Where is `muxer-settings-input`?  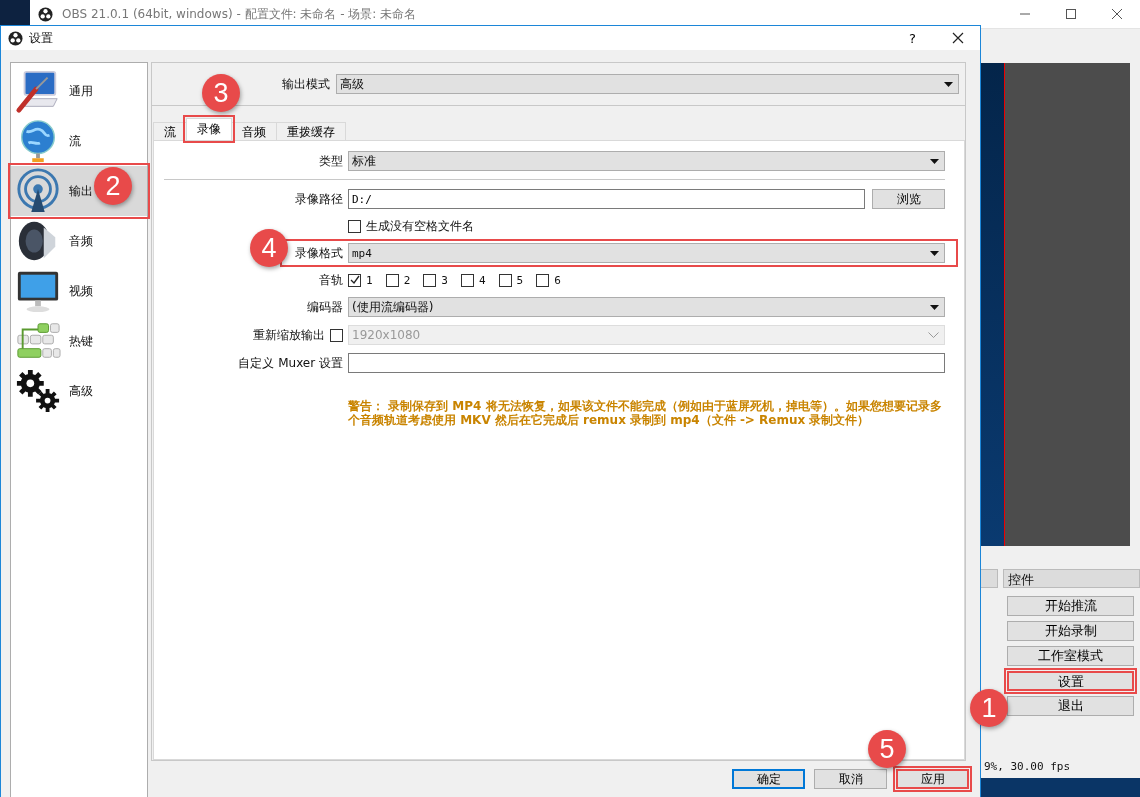 muxer-settings-input is located at coordinates (646, 363).